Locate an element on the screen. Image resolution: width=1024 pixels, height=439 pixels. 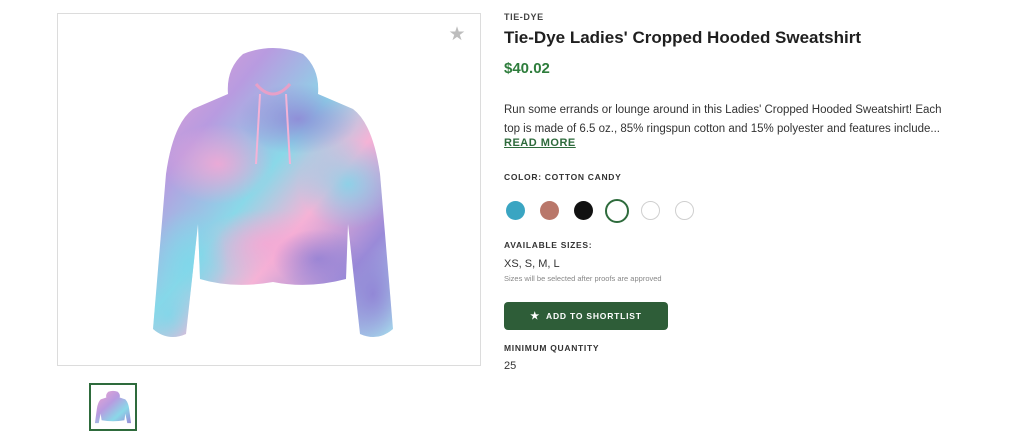
color-label: COLOR: COTTON CANDY is located at coordinates (563, 177).